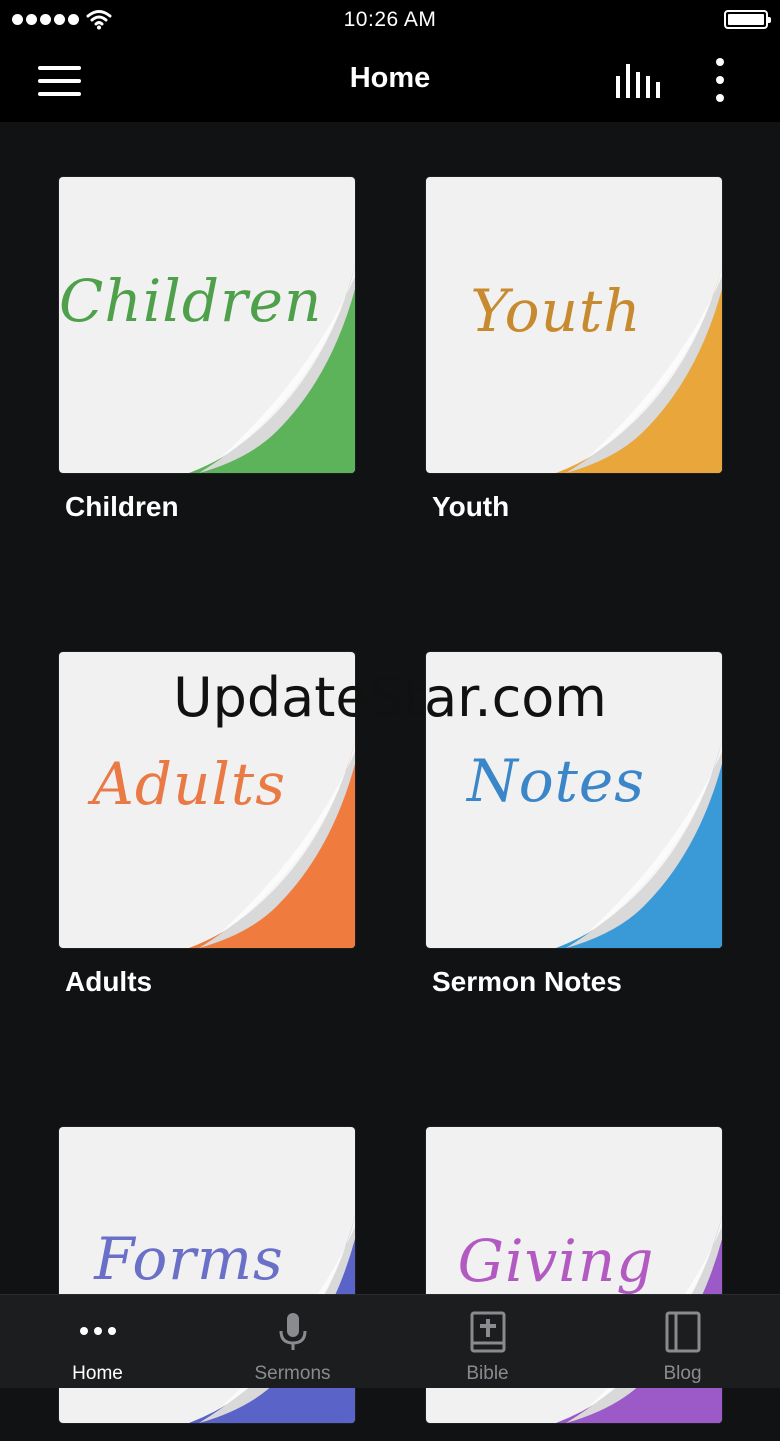 This screenshot has height=1441, width=780. Describe the element at coordinates (487, 1332) in the screenshot. I see `bible-icon` at that location.